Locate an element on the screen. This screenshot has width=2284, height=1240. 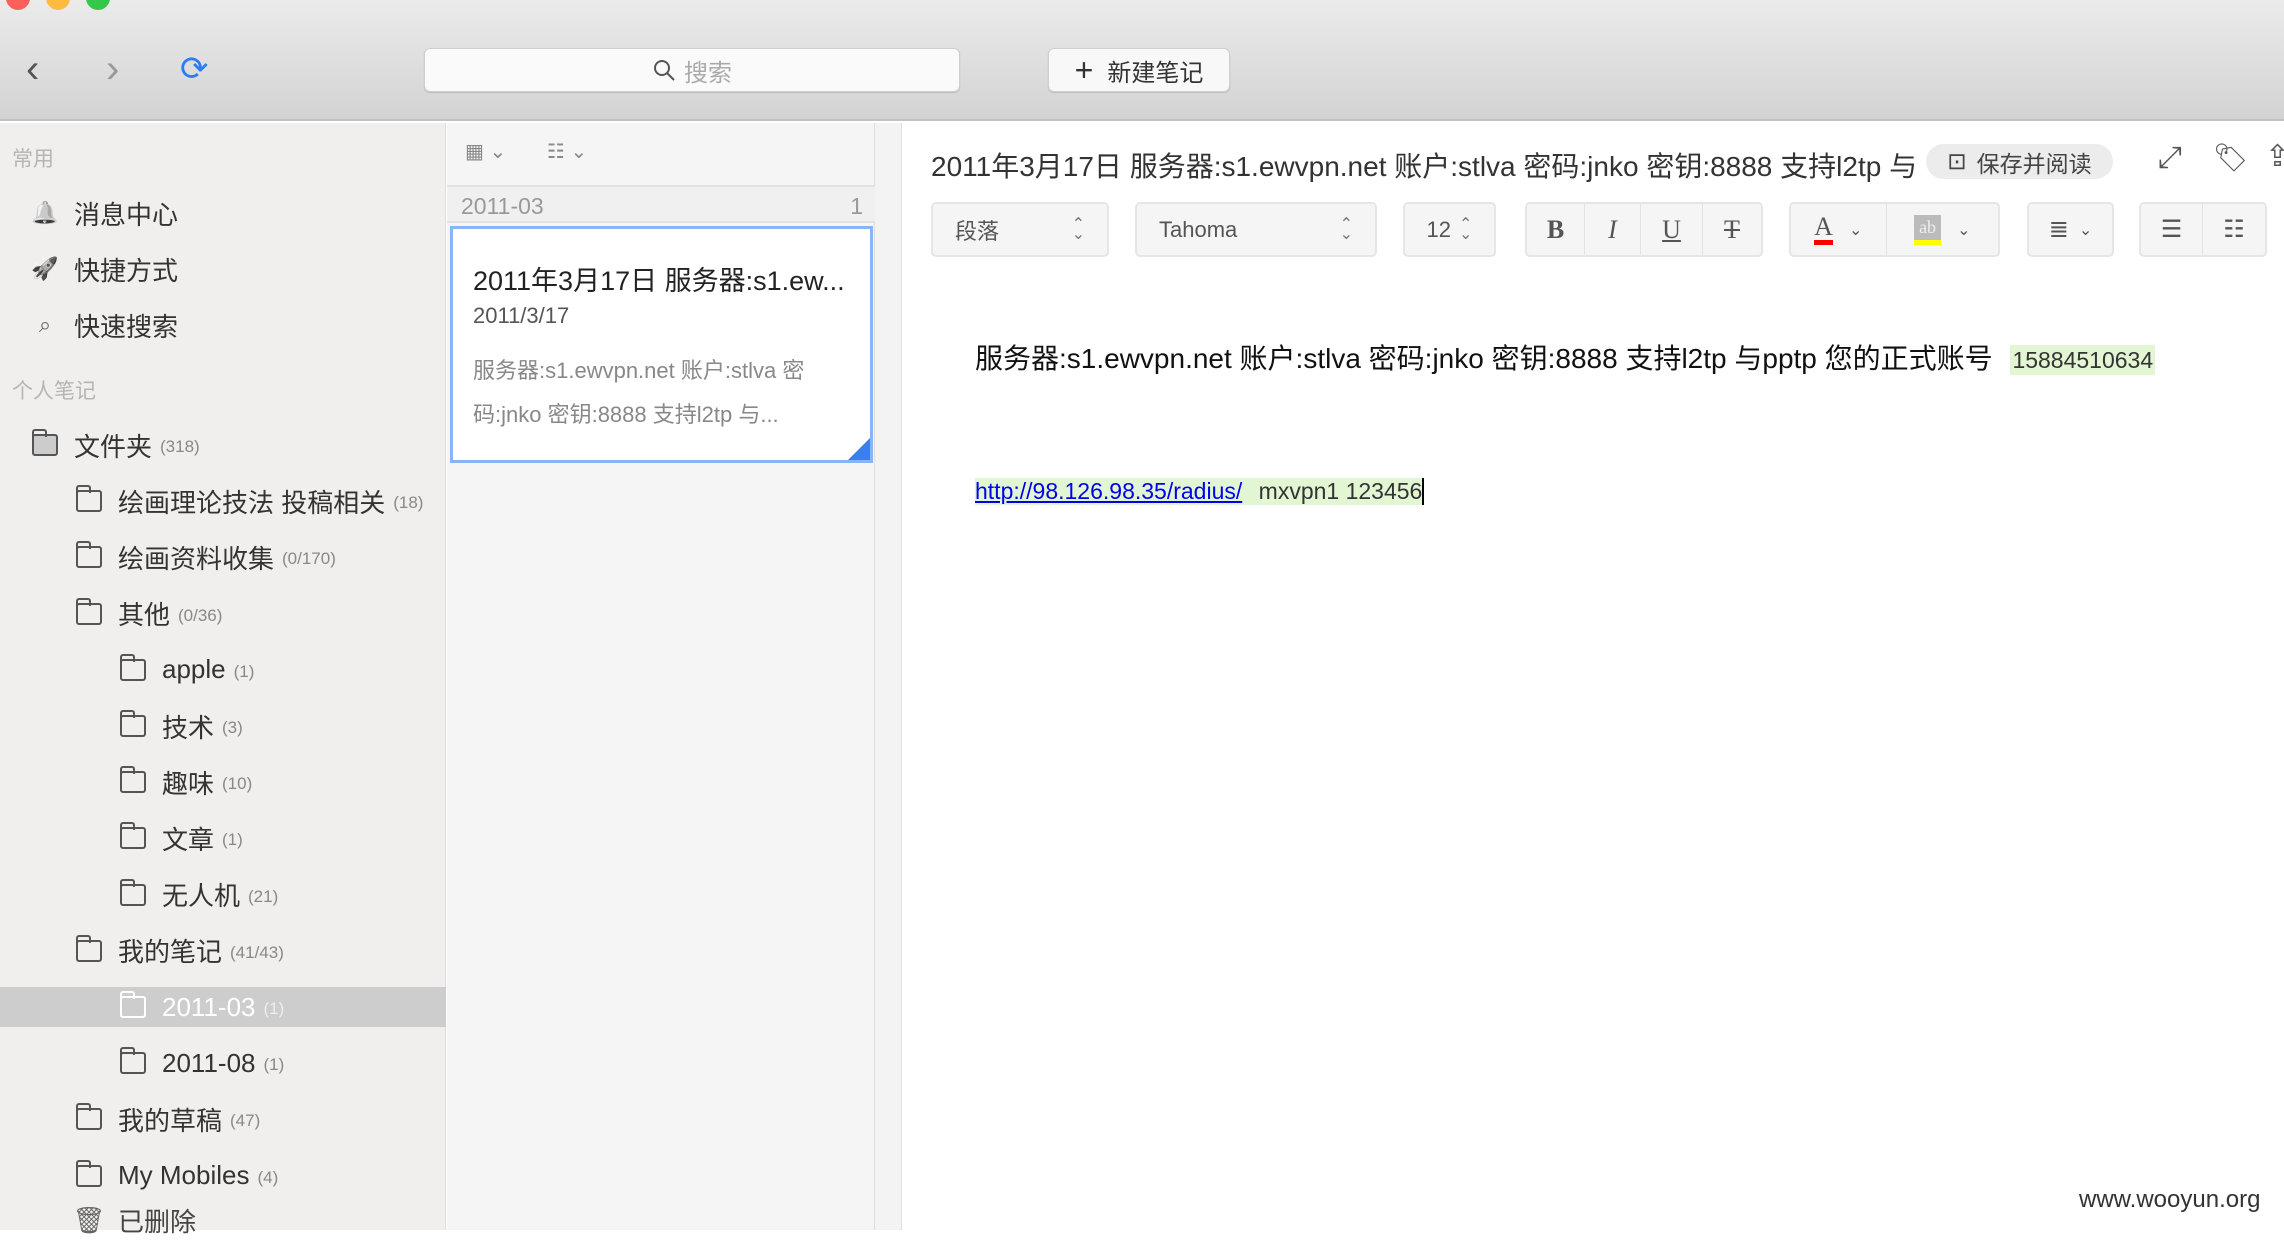
corner-marker-icon is located at coordinates (859, 449).